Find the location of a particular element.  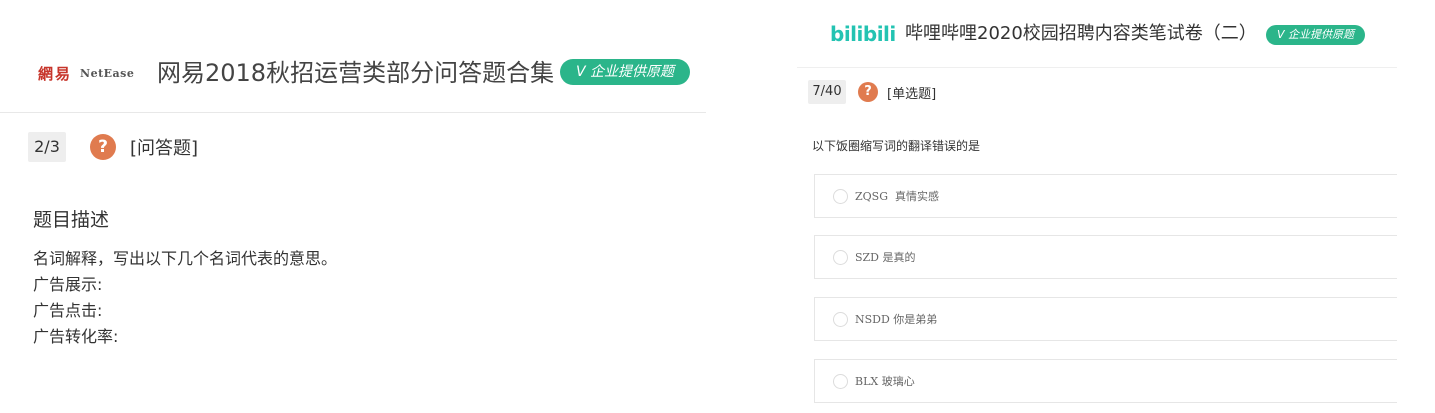

question-description: 名词解释，写出以下几个名词代表的意思。 广告展示: 广告点击: 广告转化率: is located at coordinates (185, 298).